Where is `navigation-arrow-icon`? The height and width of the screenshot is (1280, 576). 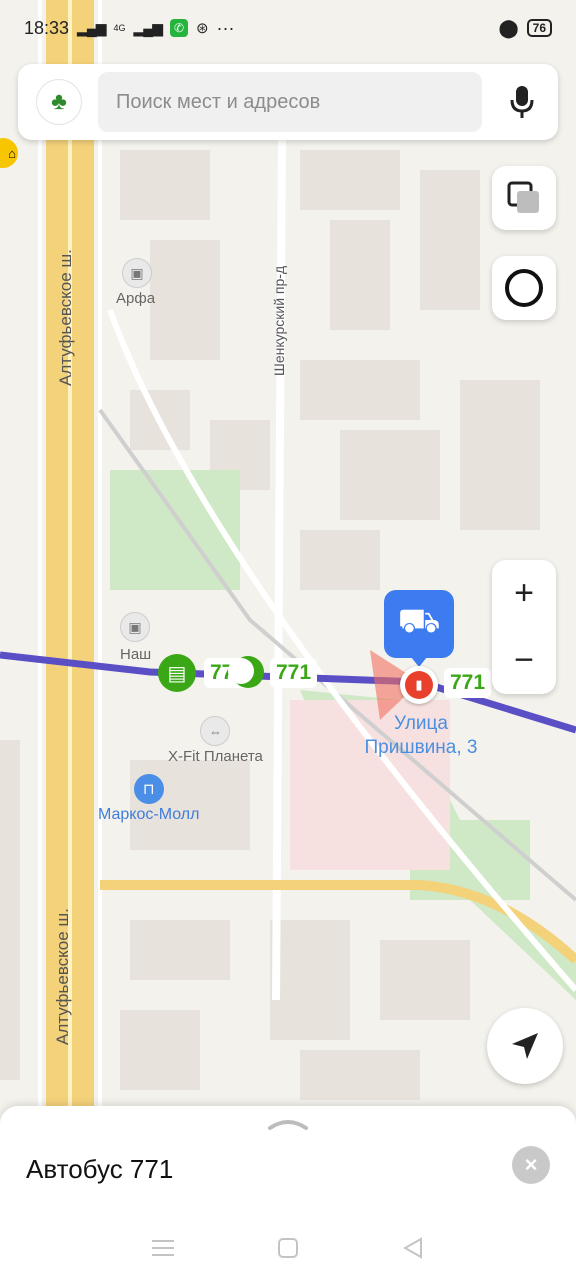 navigation-arrow-icon is located at coordinates (525, 1046).